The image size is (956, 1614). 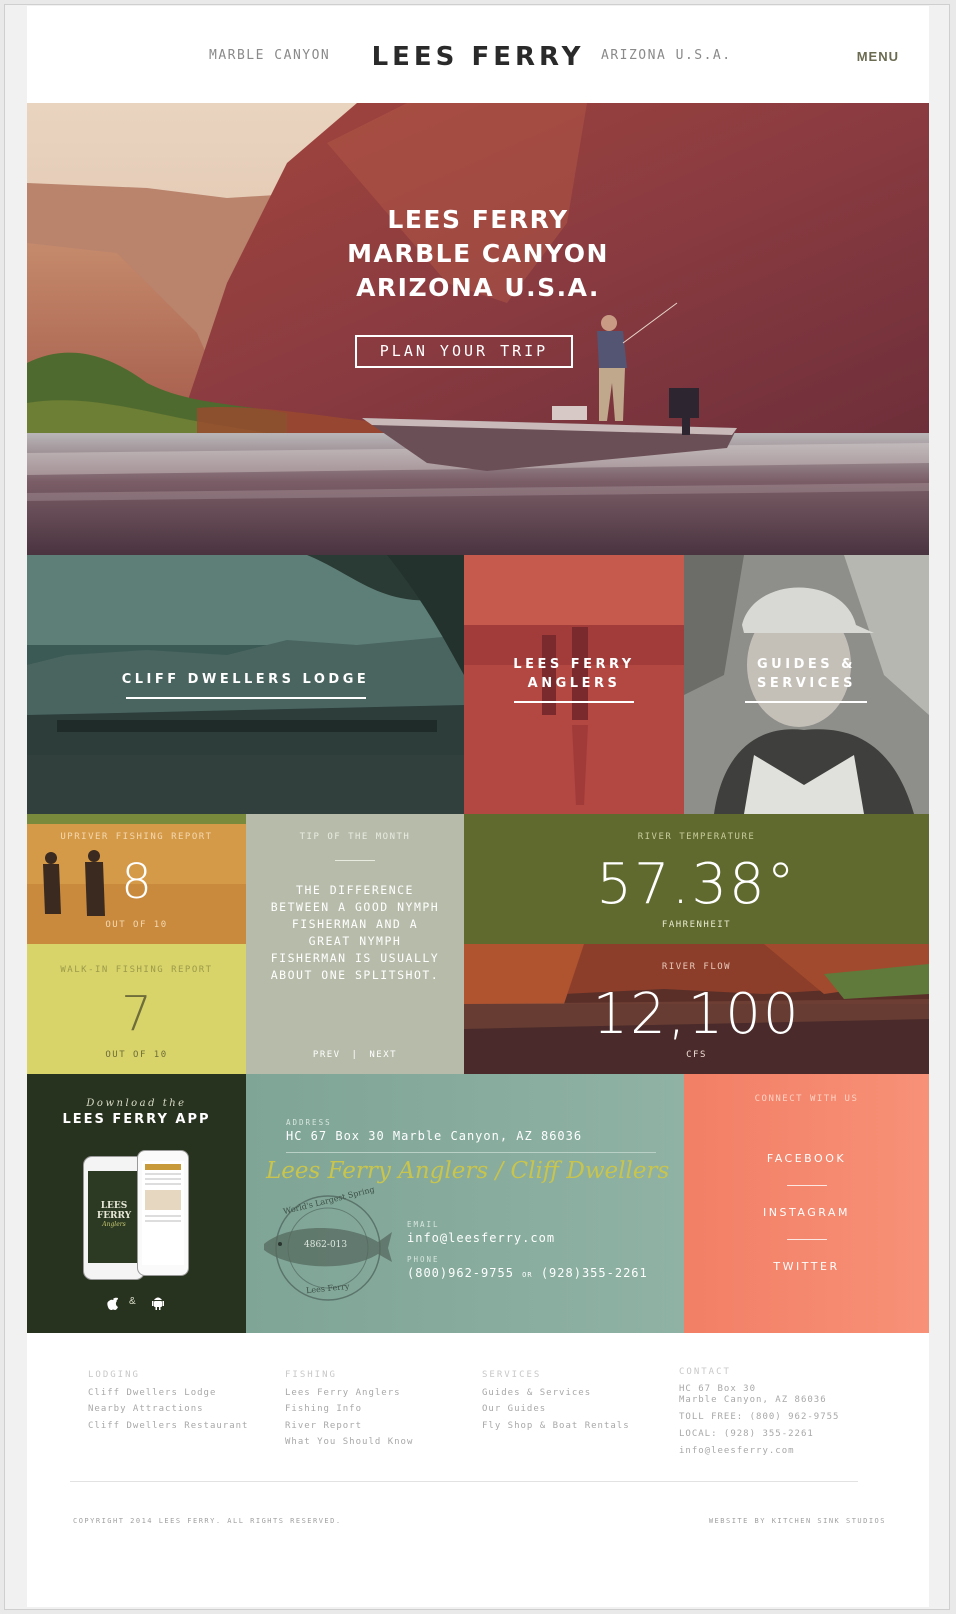 I want to click on temperature-unit: FAHRENHEIT, so click(x=696, y=925).